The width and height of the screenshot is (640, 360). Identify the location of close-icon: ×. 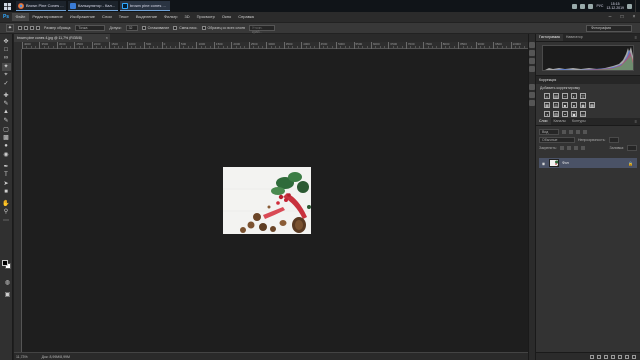
(634, 17).